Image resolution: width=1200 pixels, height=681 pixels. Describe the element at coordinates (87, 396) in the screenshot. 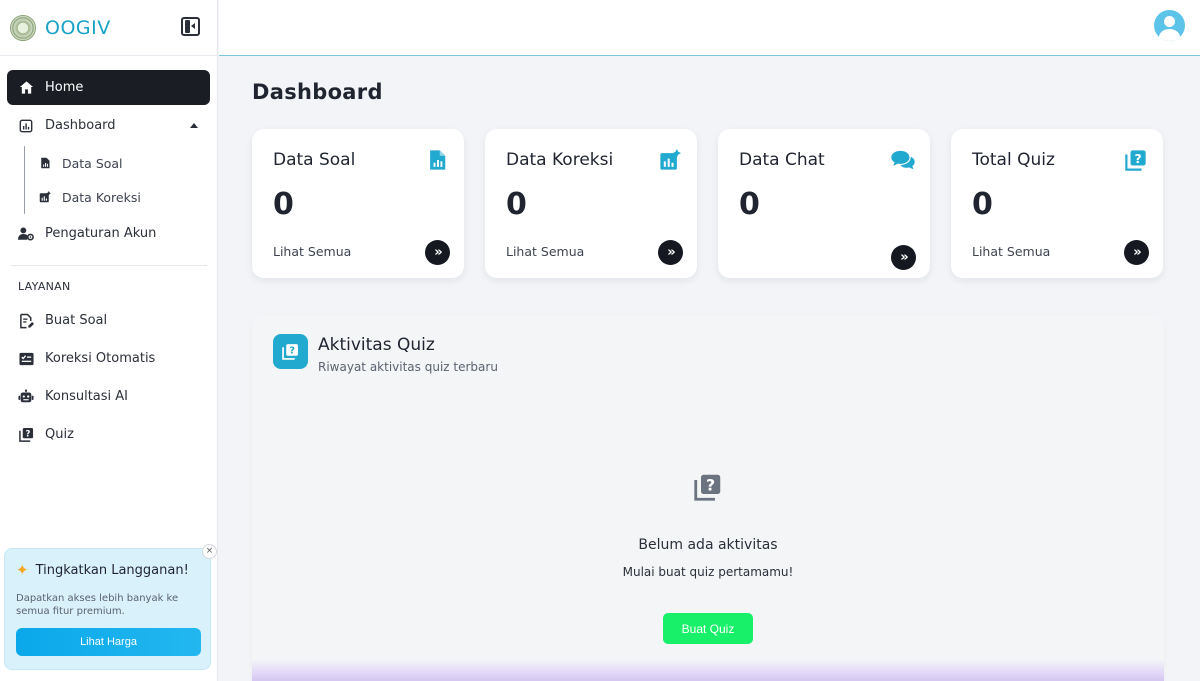

I see `sidebar-item-label: Konsultasi AI` at that location.